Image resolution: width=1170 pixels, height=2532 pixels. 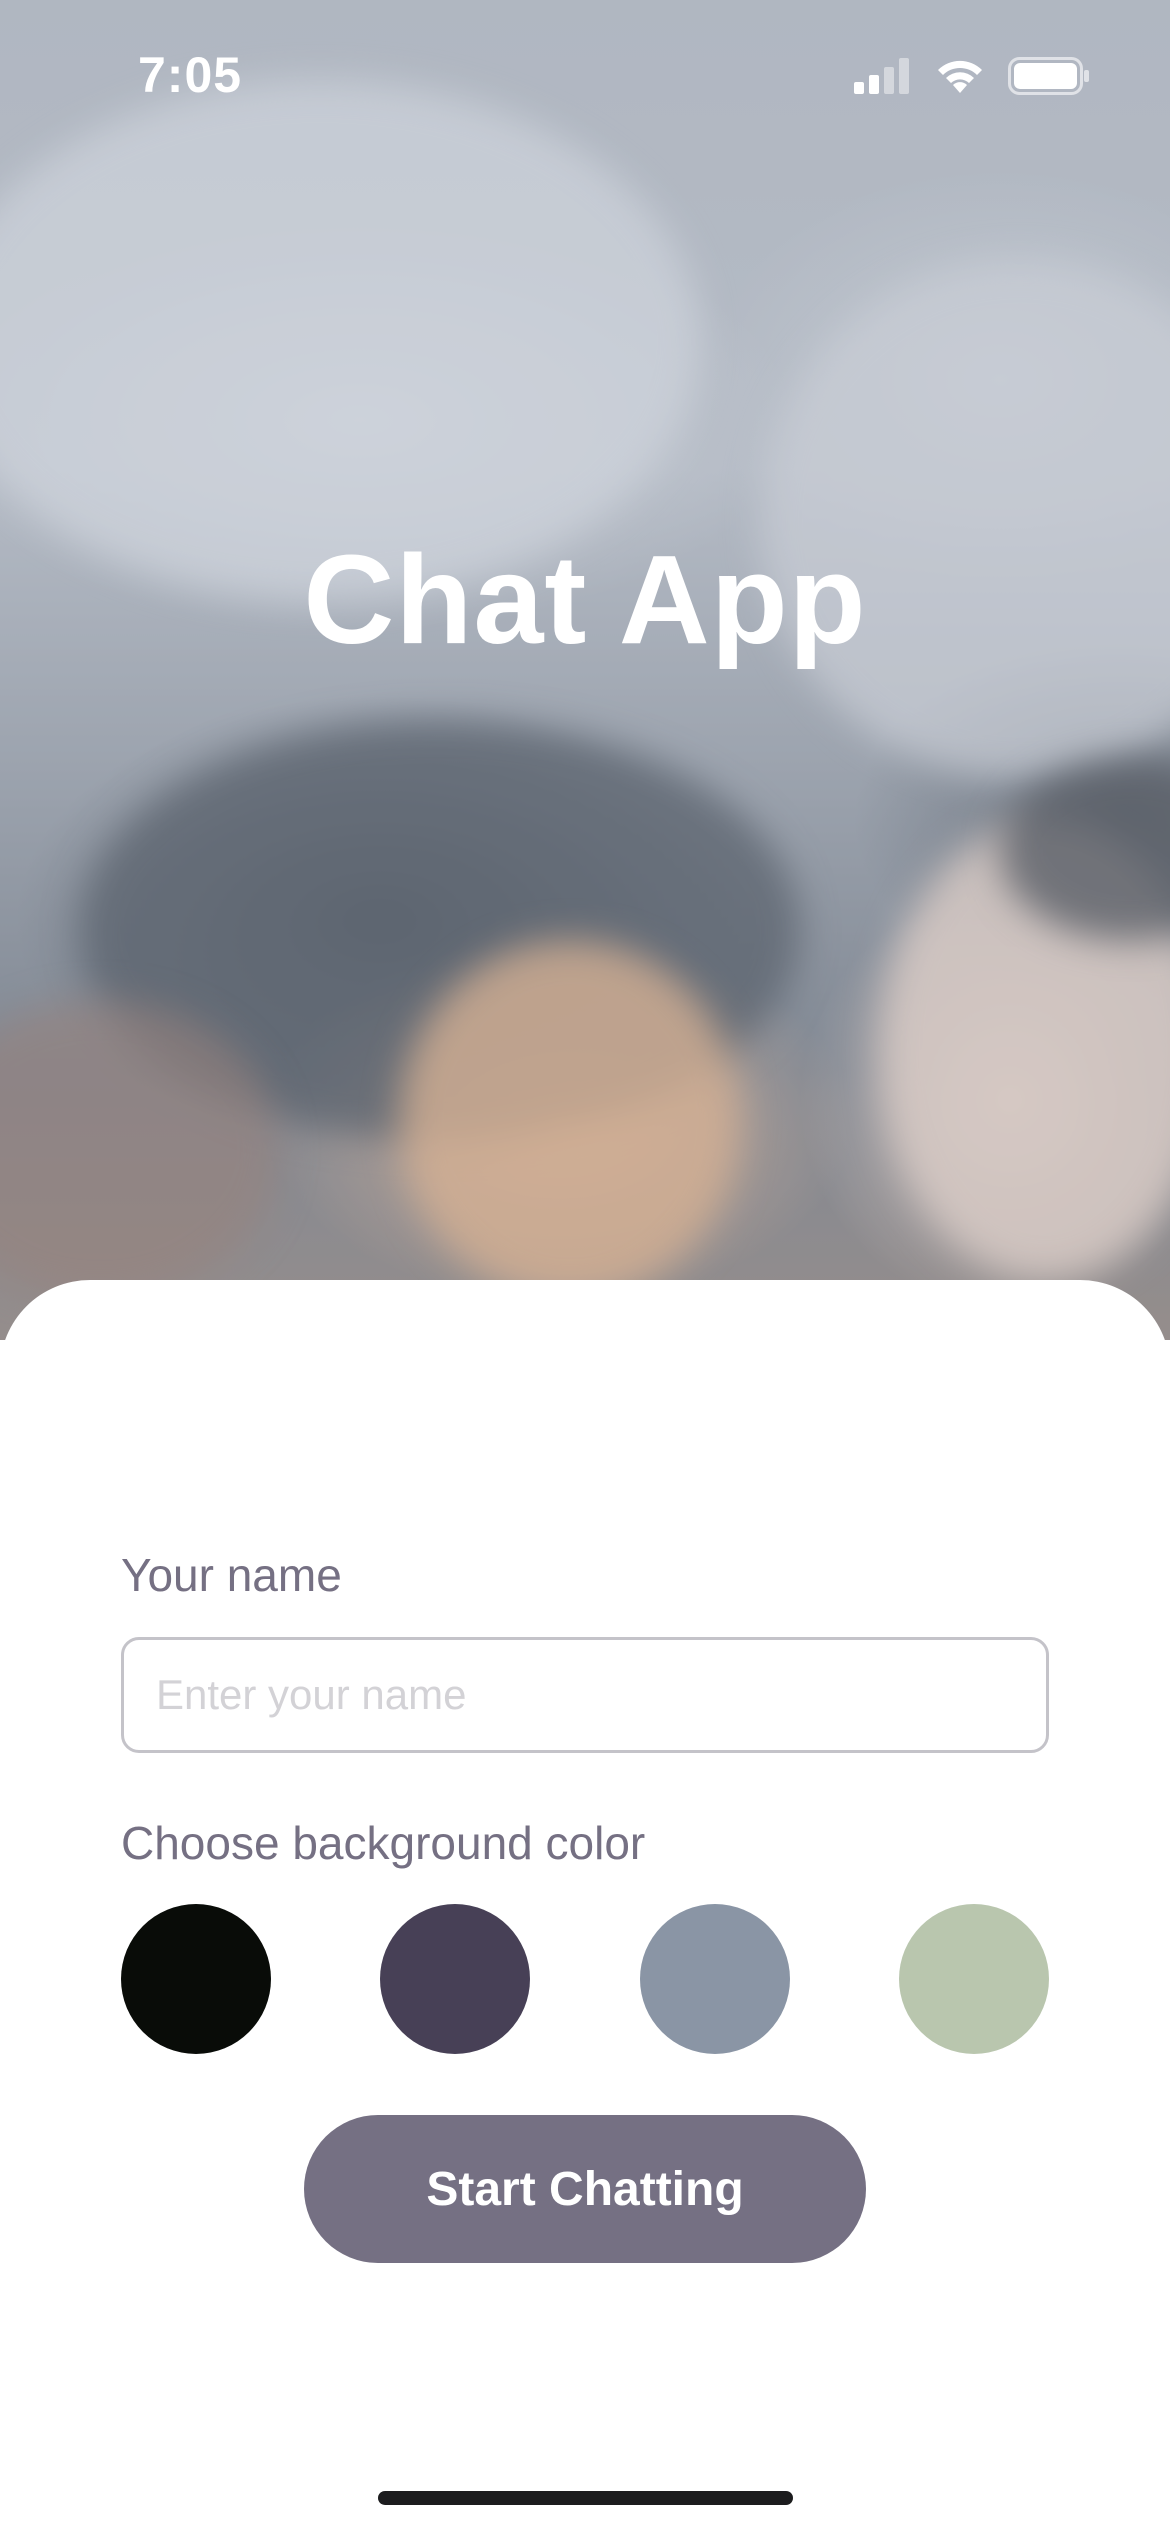 What do you see at coordinates (1049, 78) in the screenshot?
I see `battery-icon` at bounding box center [1049, 78].